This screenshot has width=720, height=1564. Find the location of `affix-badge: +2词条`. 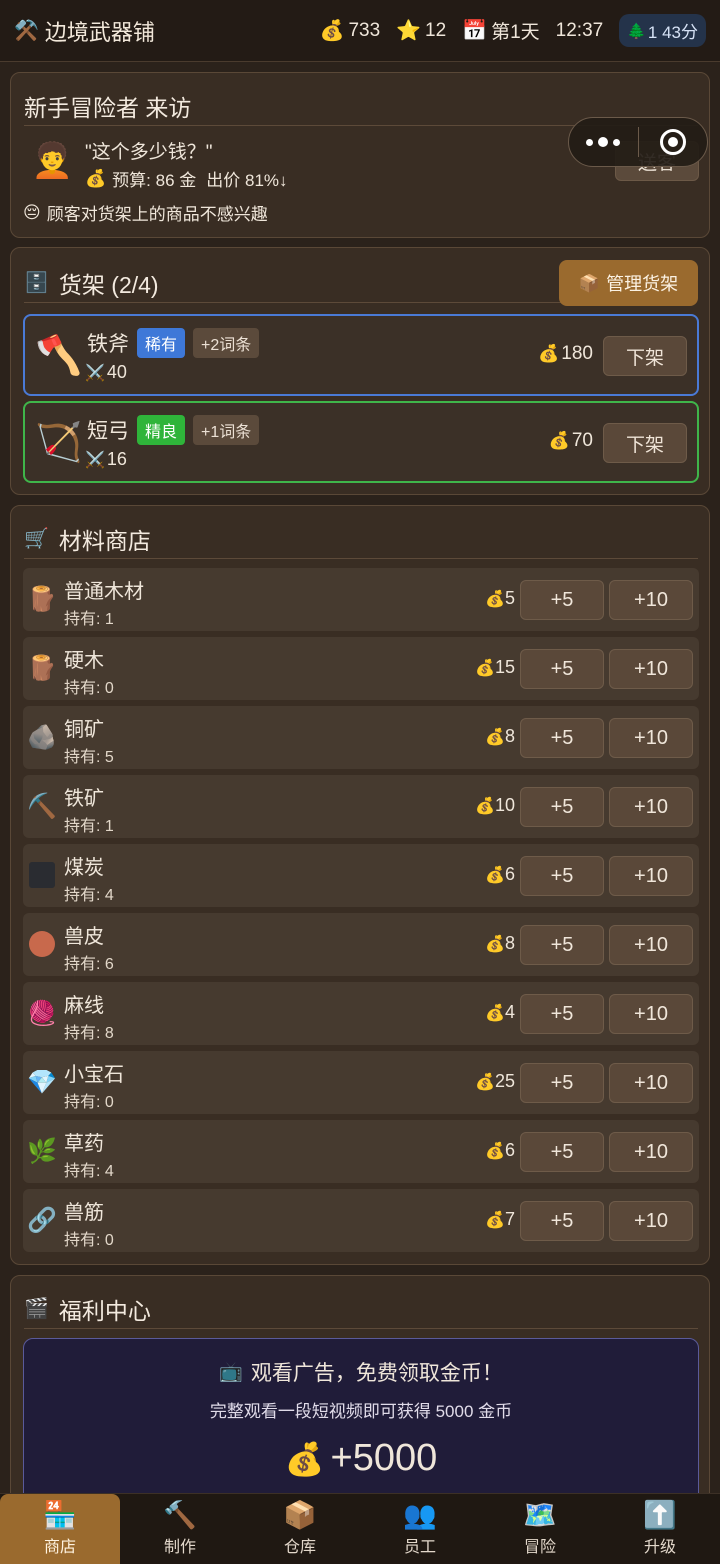

affix-badge: +2词条 is located at coordinates (226, 343).